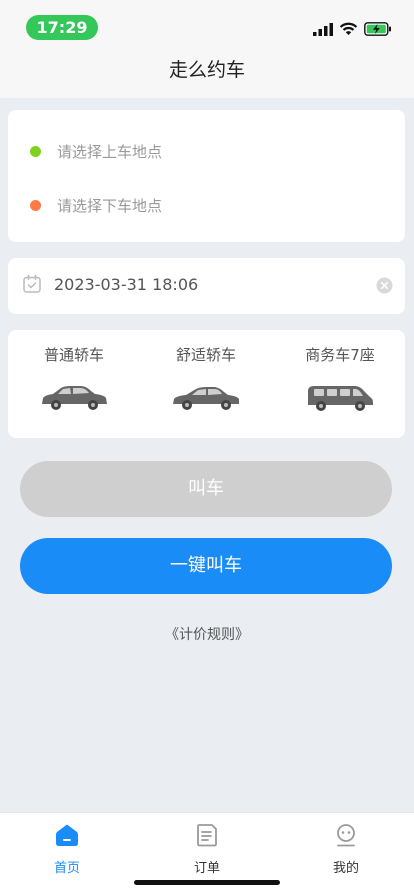 The height and width of the screenshot is (896, 414). I want to click on tab-label: 订单, so click(206, 868).